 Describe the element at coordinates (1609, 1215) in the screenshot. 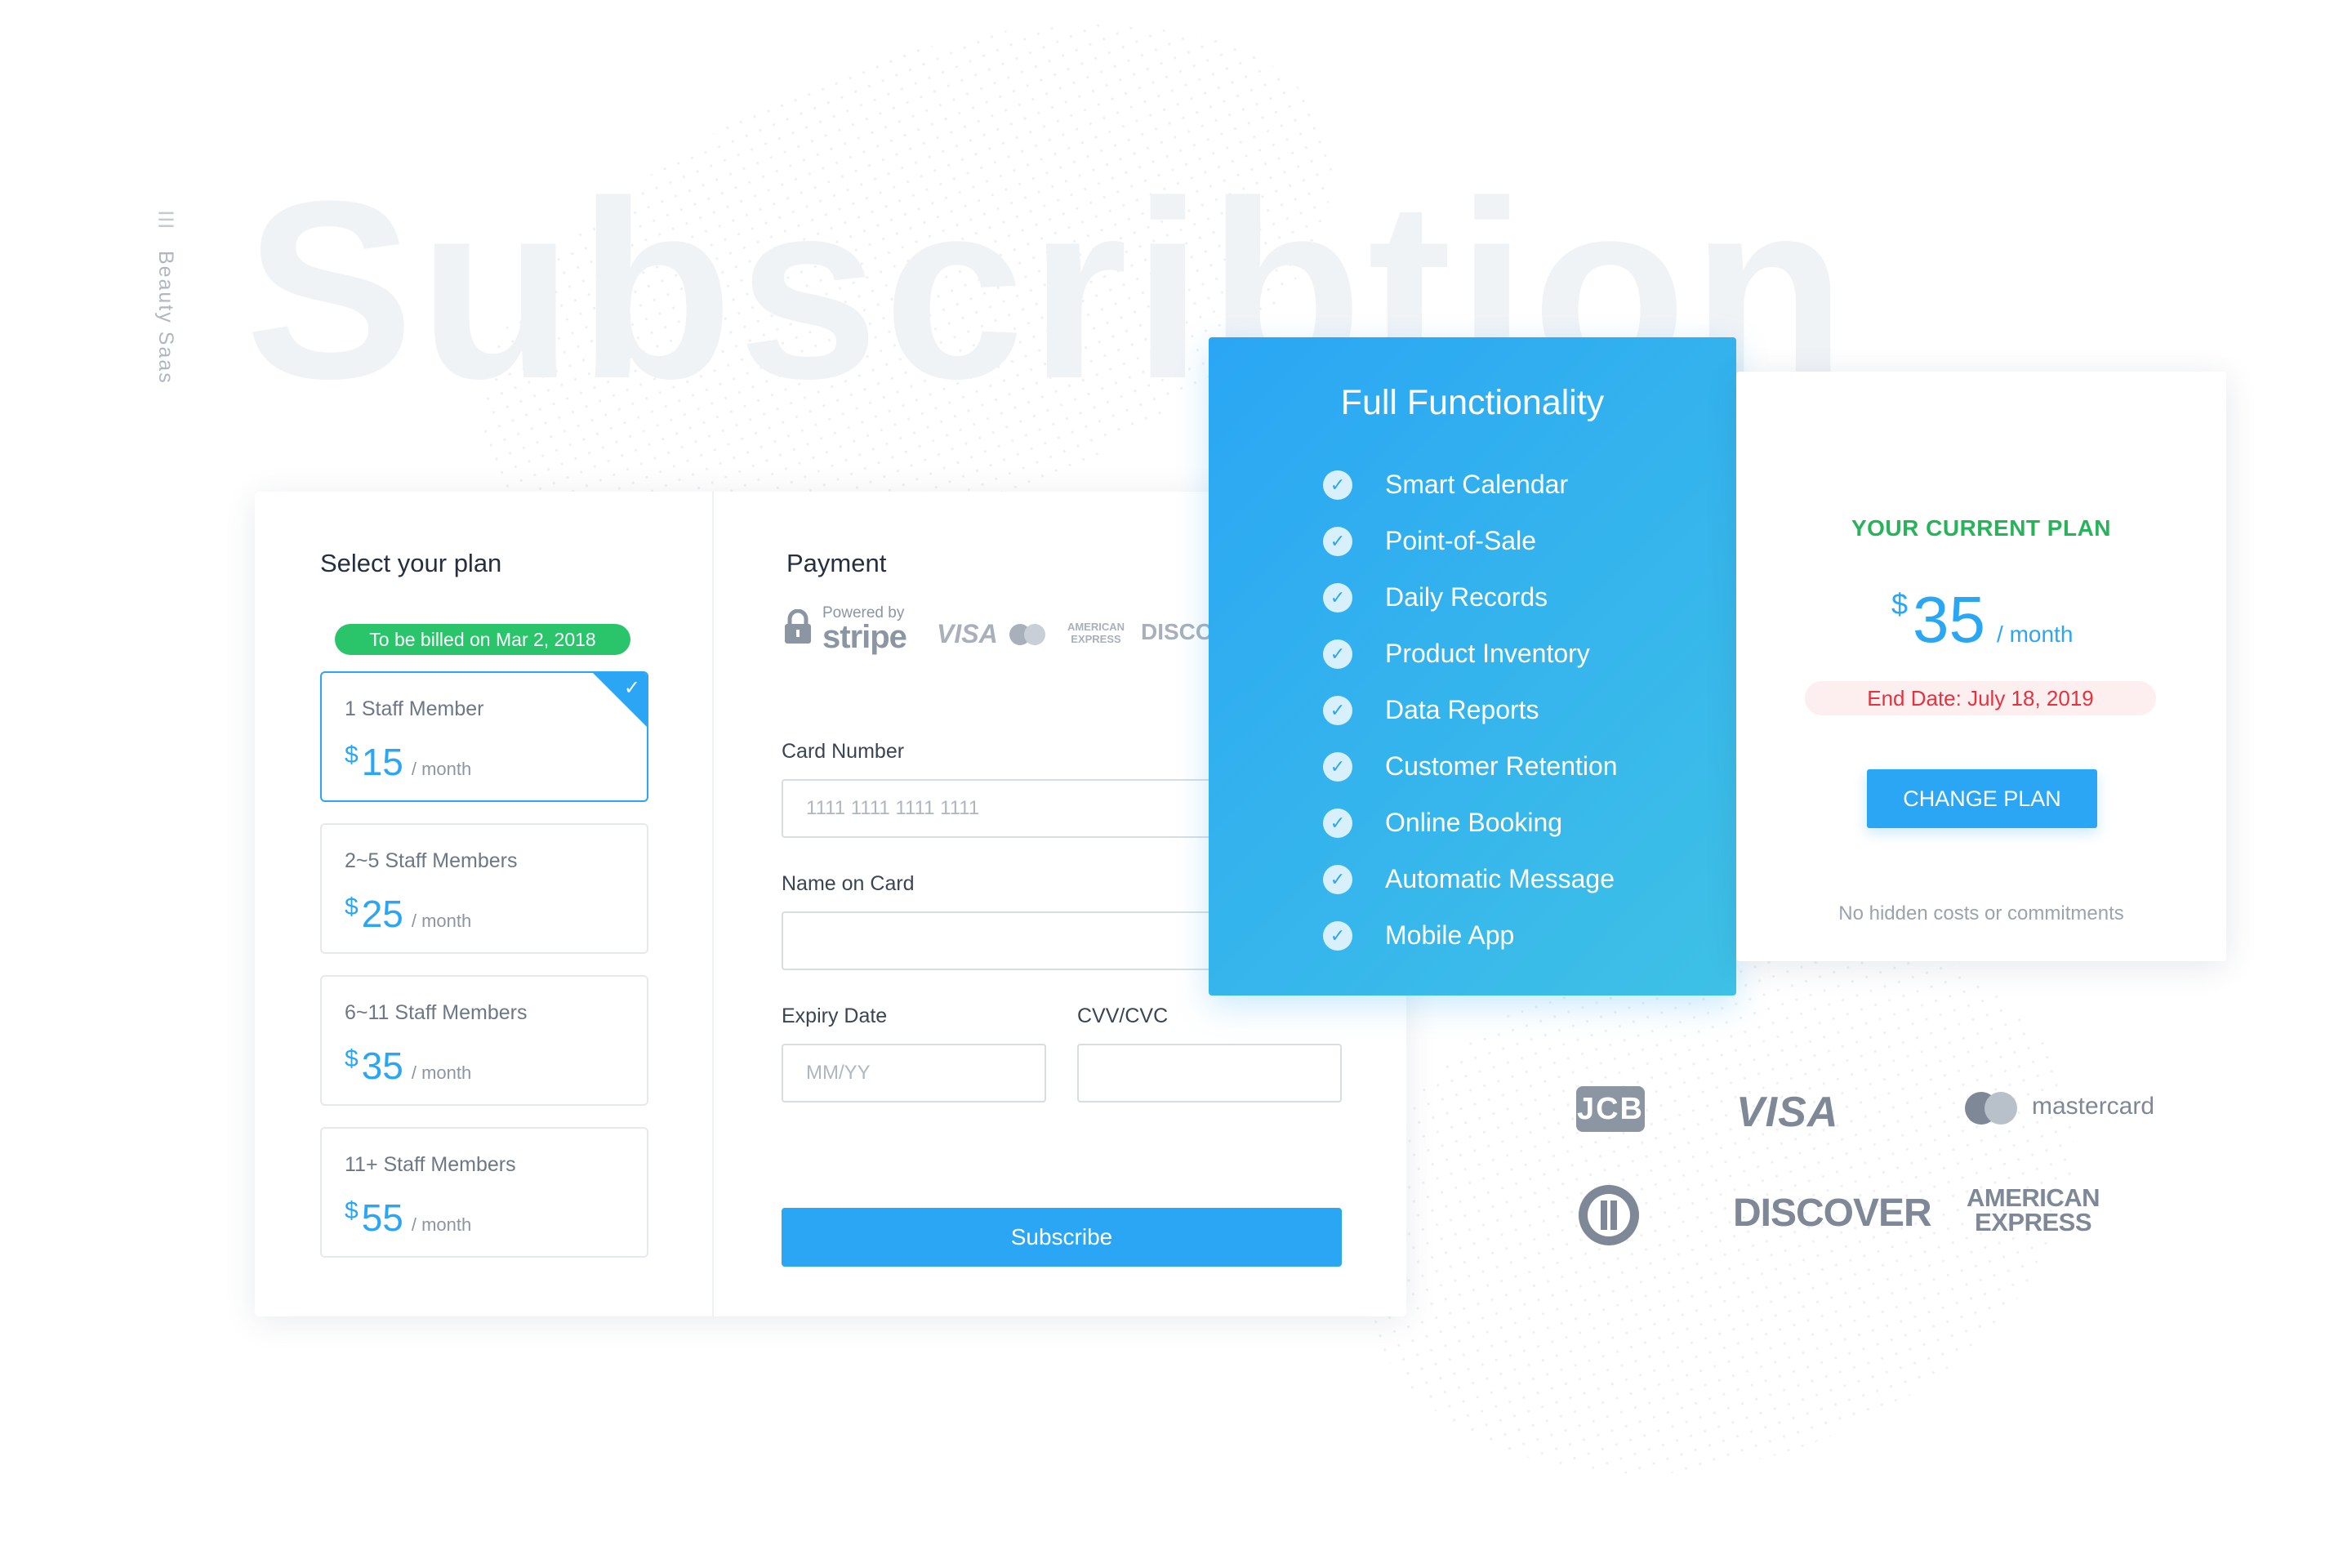

I see `diners-club-icon` at that location.